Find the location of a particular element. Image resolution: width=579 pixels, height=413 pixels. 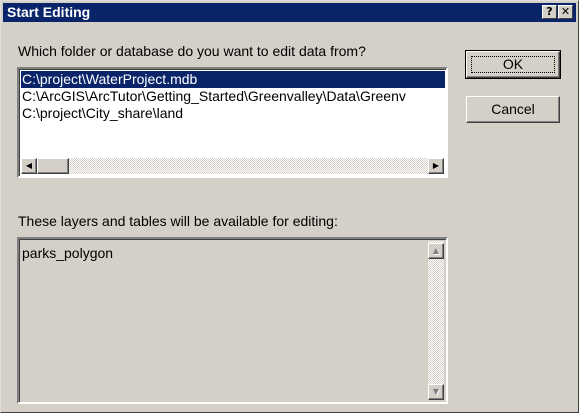

scroll-right-icon: ▶ is located at coordinates (436, 166).